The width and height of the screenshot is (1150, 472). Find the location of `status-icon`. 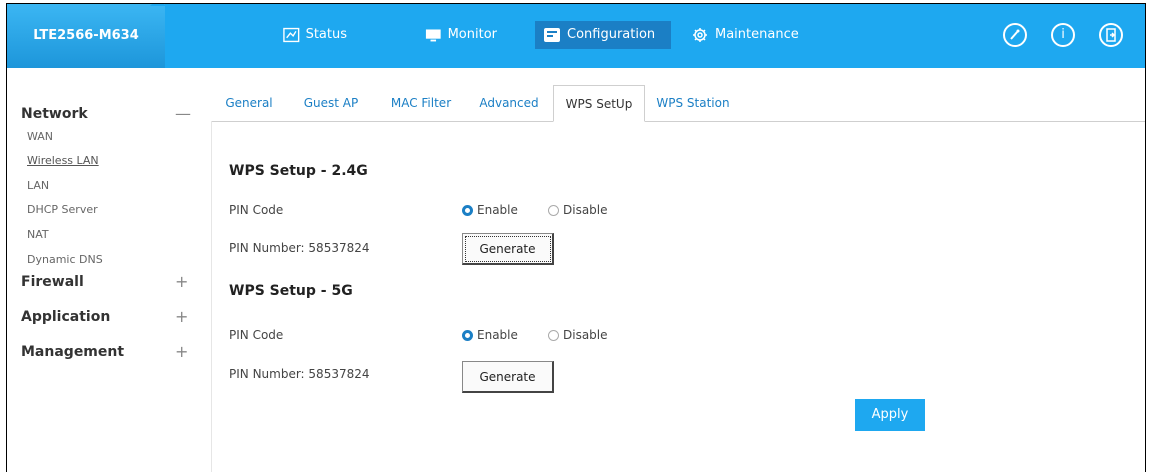

status-icon is located at coordinates (291, 35).